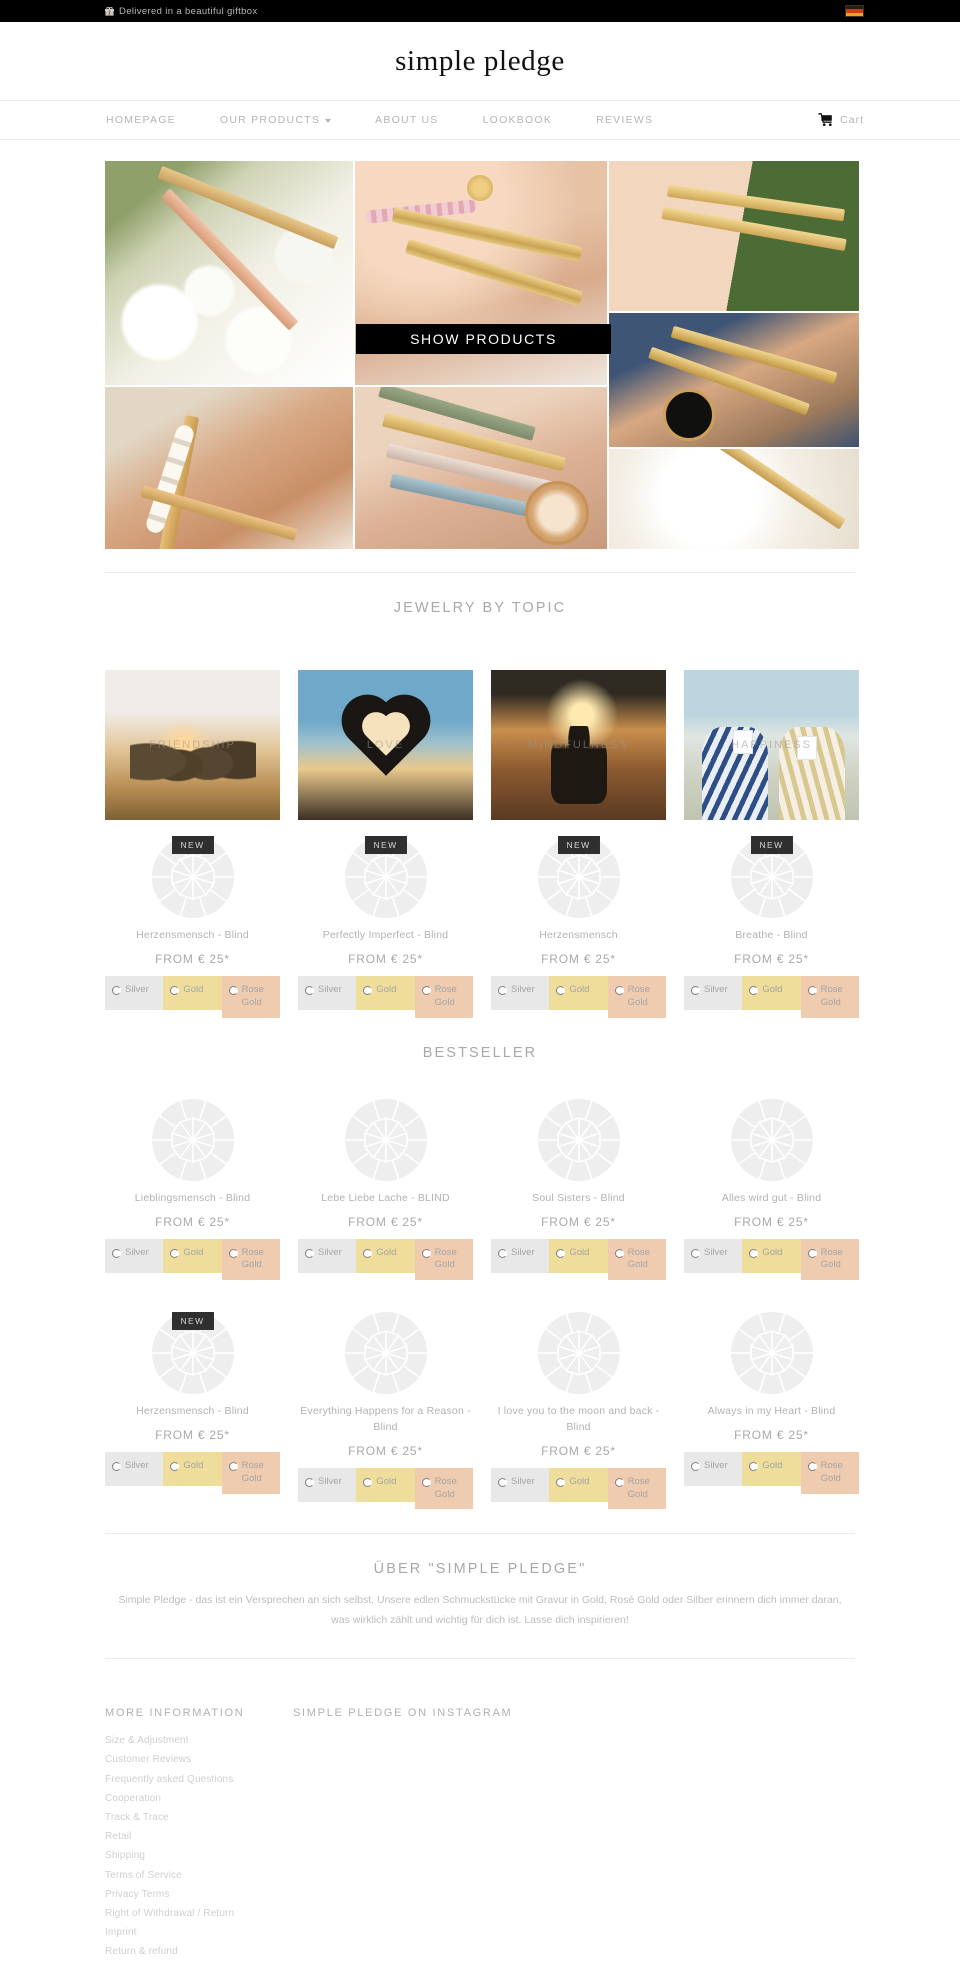 This screenshot has width=960, height=1961. I want to click on footer-link: Cooperation, so click(199, 1798).